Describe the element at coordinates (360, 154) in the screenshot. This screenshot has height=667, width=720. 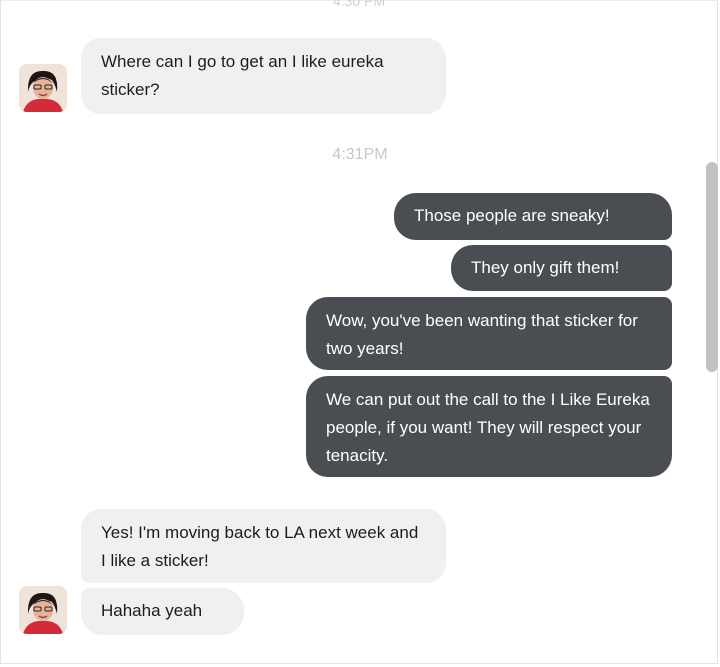
I see `message-timestamp: 4:31PM` at that location.